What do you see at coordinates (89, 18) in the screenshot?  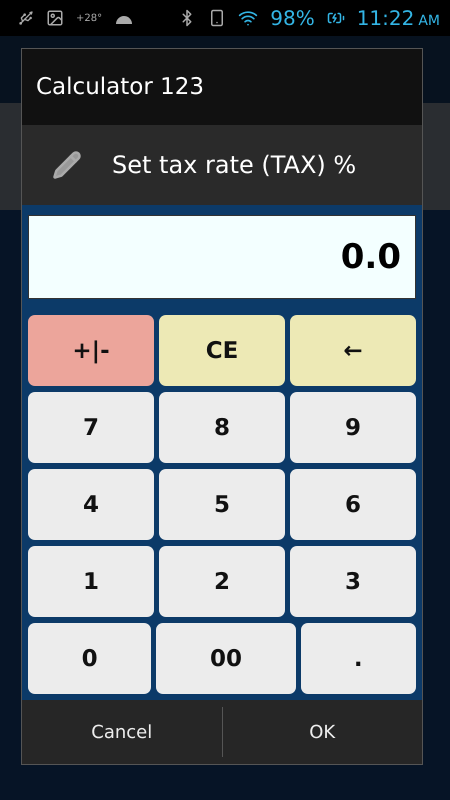 I see `temperature-text: +28°` at bounding box center [89, 18].